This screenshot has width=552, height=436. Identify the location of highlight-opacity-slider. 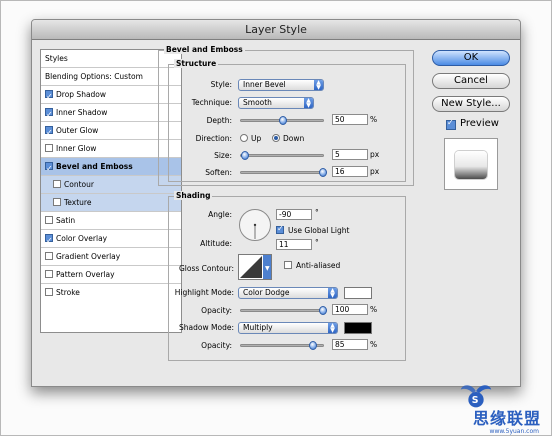
(283, 310).